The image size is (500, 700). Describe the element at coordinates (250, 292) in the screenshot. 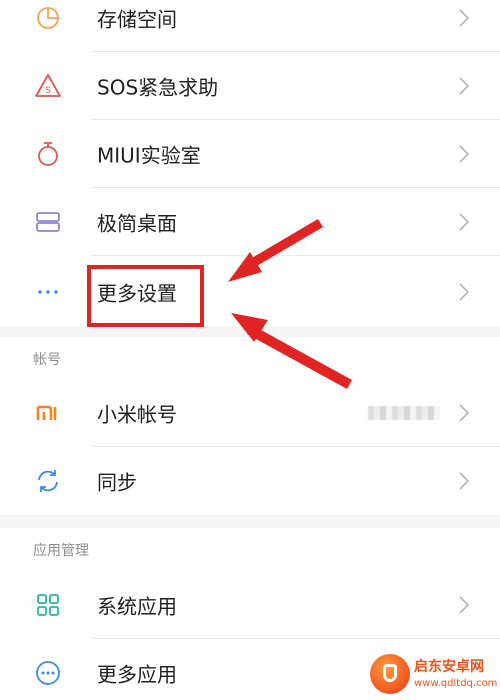

I see `settings-item-more-settings: 更多设置` at that location.